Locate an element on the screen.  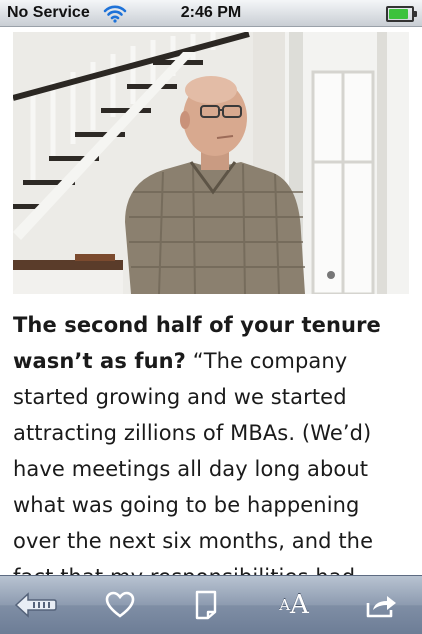
font-size-small-label: A is located at coordinates (285, 605).